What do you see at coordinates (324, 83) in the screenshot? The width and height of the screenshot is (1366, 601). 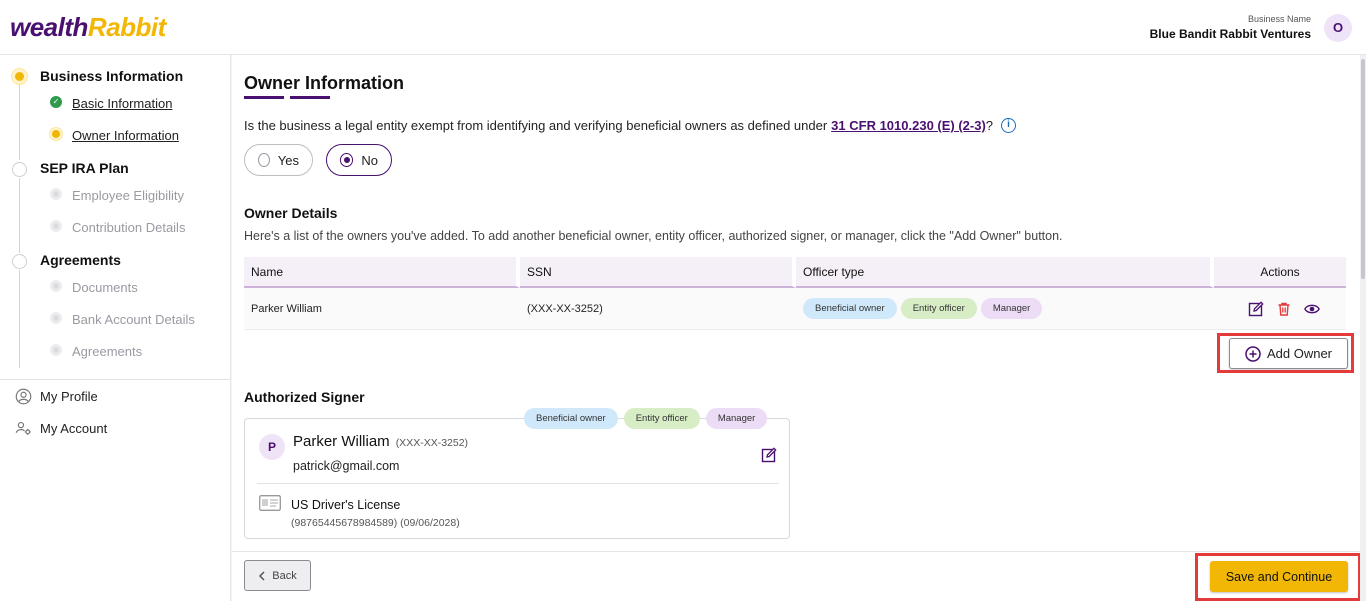 I see `page-title: Owner Information` at bounding box center [324, 83].